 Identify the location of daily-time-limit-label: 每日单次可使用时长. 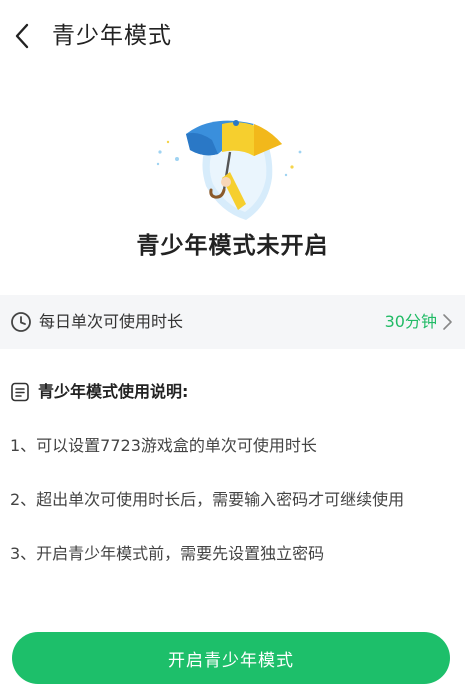
(111, 321).